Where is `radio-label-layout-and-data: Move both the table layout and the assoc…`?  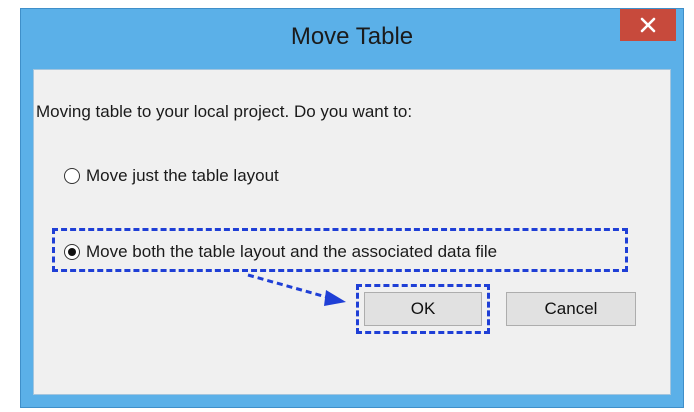
radio-label-layout-and-data: Move both the table layout and the assoc… is located at coordinates (292, 251).